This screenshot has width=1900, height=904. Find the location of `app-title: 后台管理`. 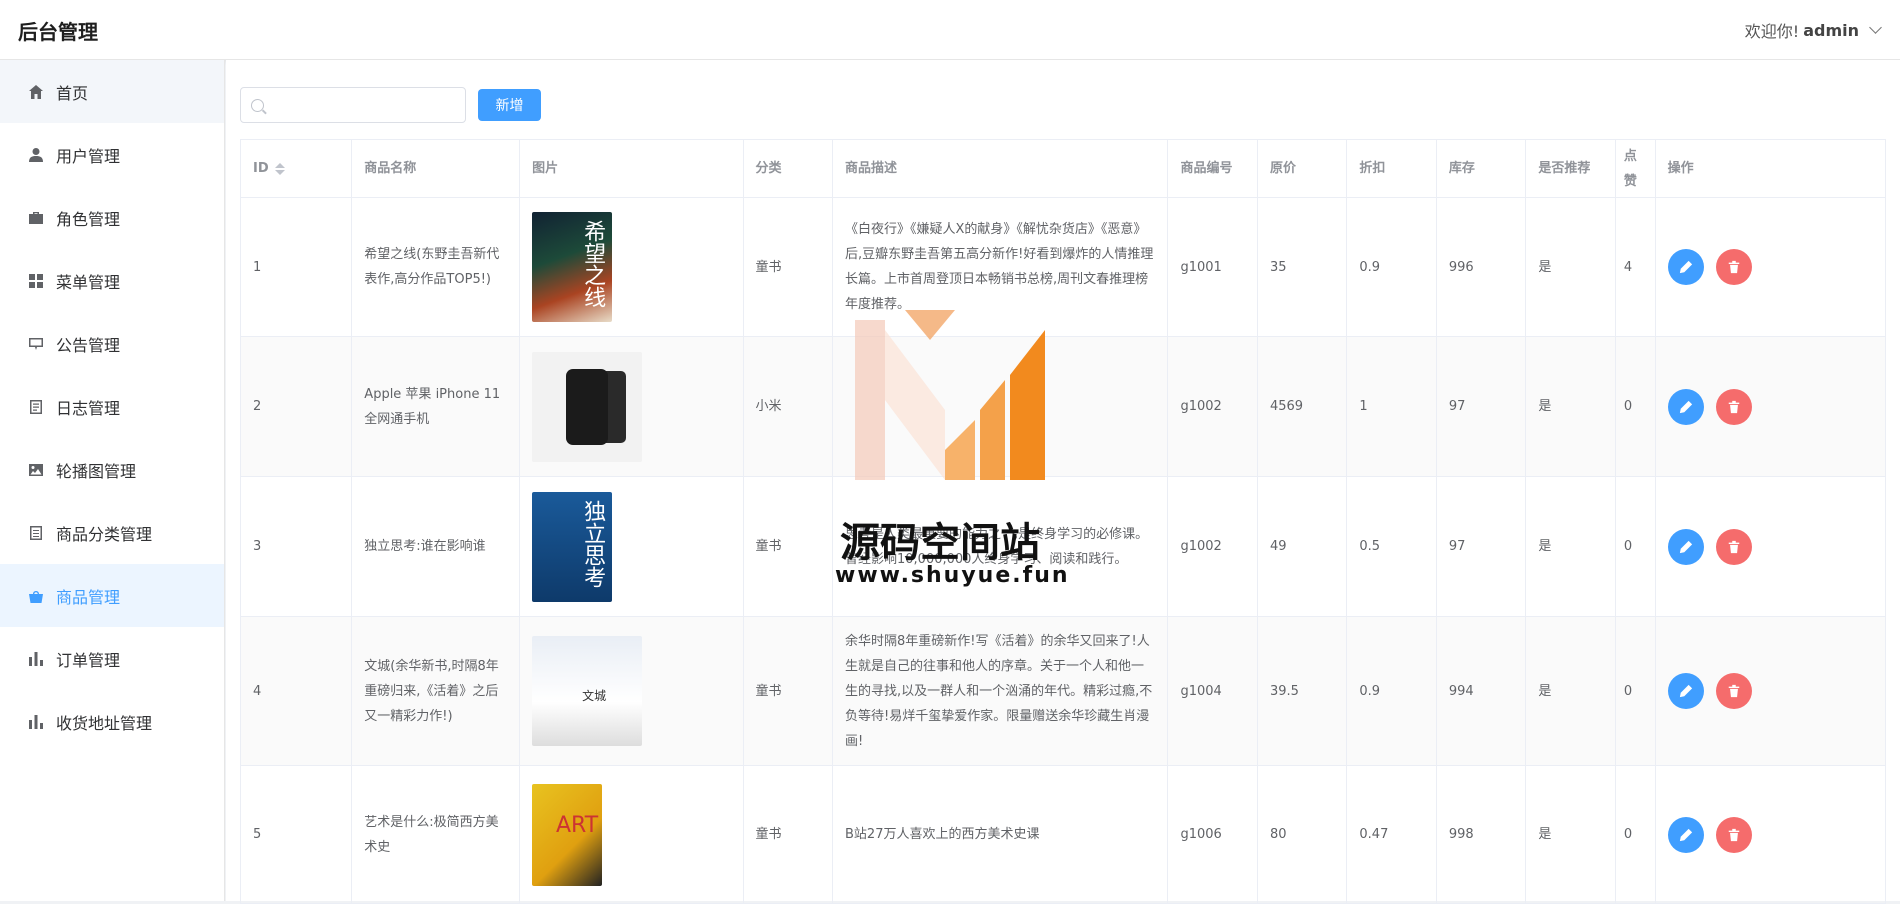

app-title: 后台管理 is located at coordinates (58, 32).